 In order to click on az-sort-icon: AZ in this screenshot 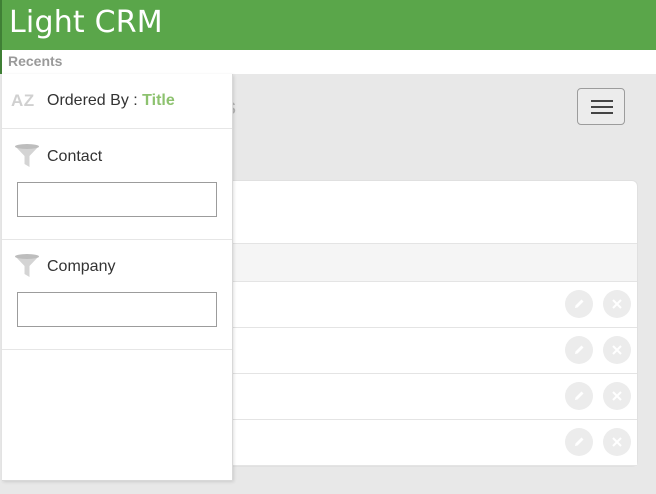, I will do `click(23, 100)`.